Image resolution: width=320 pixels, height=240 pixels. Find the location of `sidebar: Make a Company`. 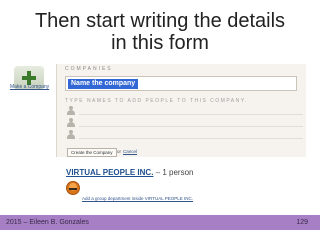

sidebar: Make a Company is located at coordinates (28, 124).